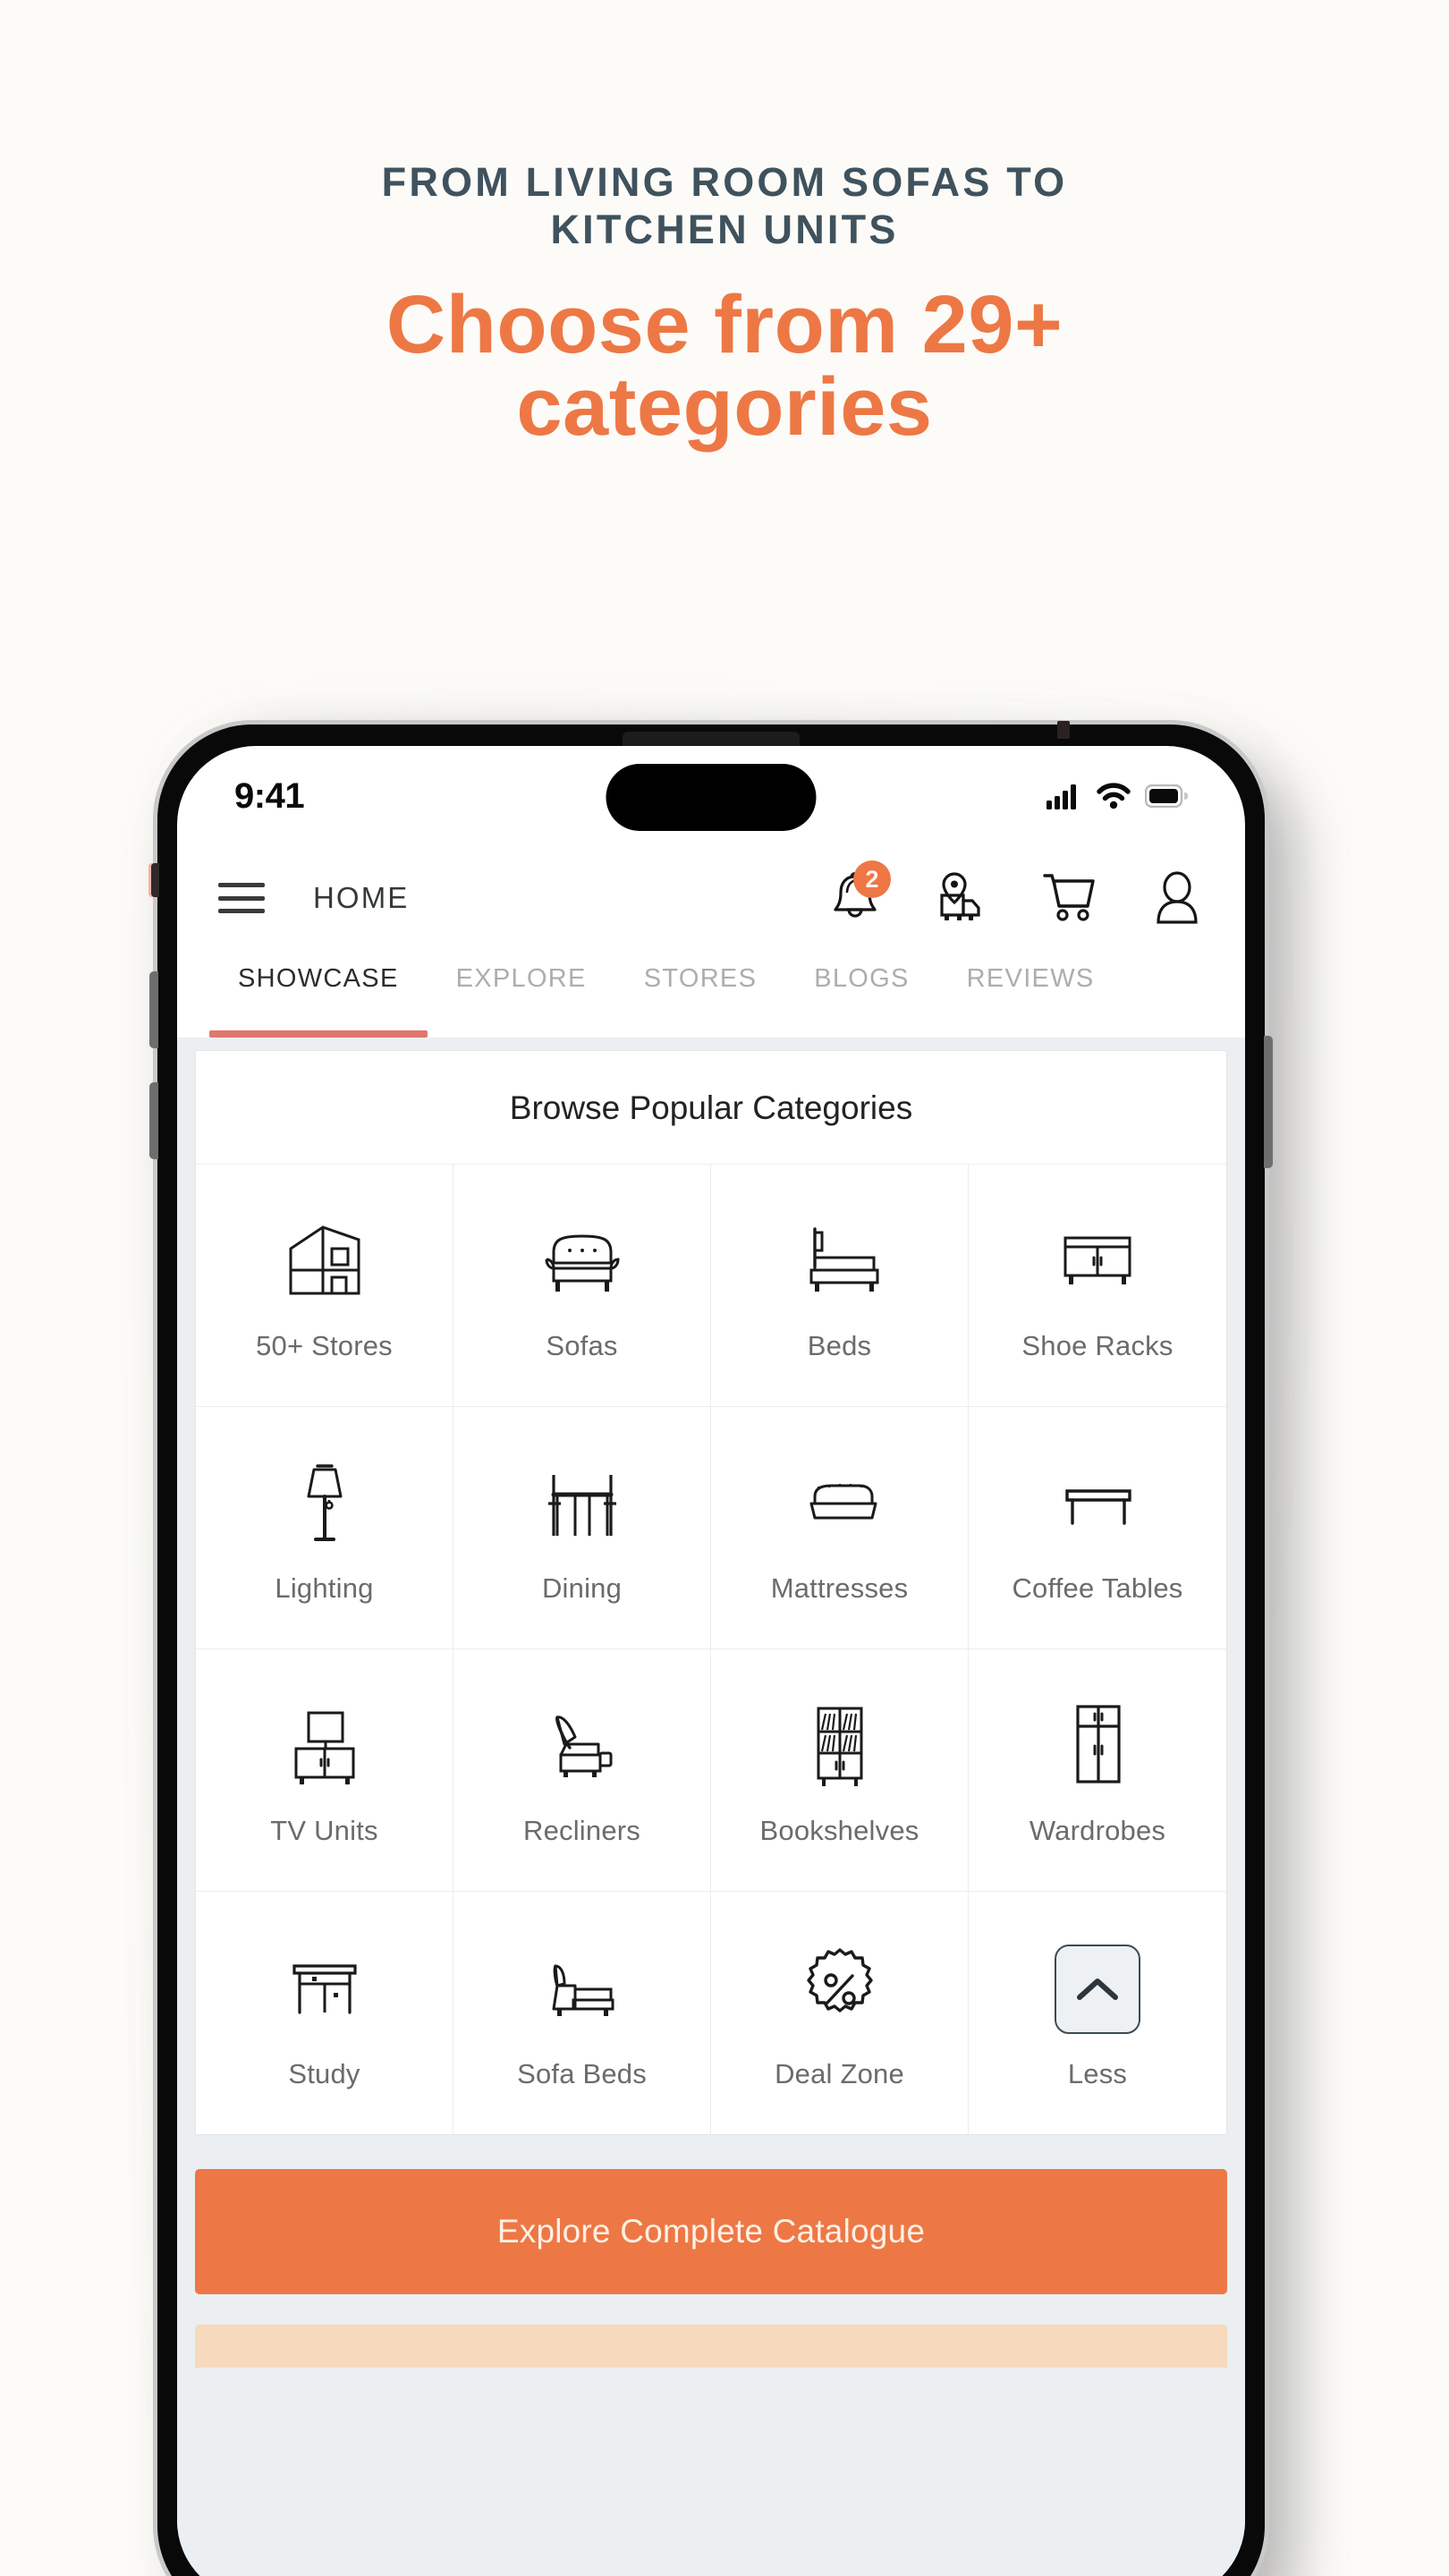  Describe the element at coordinates (1097, 1746) in the screenshot. I see `wardrobe-icon` at that location.